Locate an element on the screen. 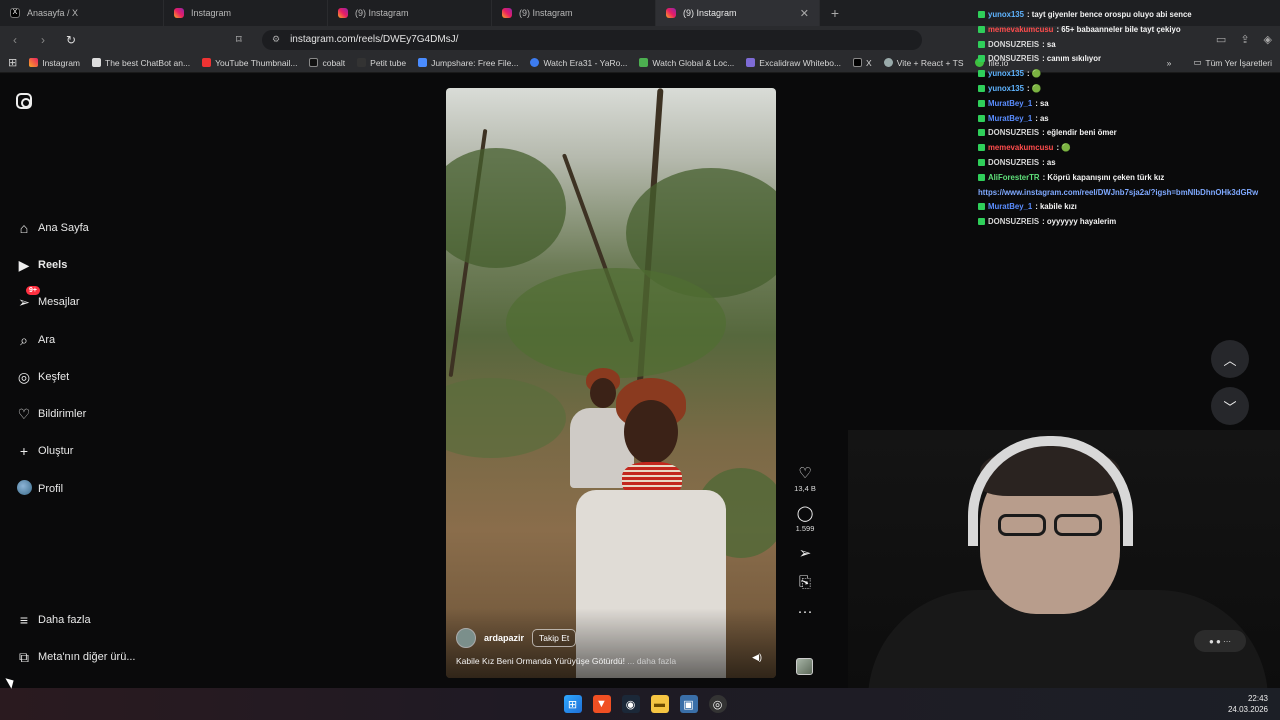 Image resolution: width=1280 pixels, height=720 pixels. share-action: ➢ is located at coordinates (805, 554).